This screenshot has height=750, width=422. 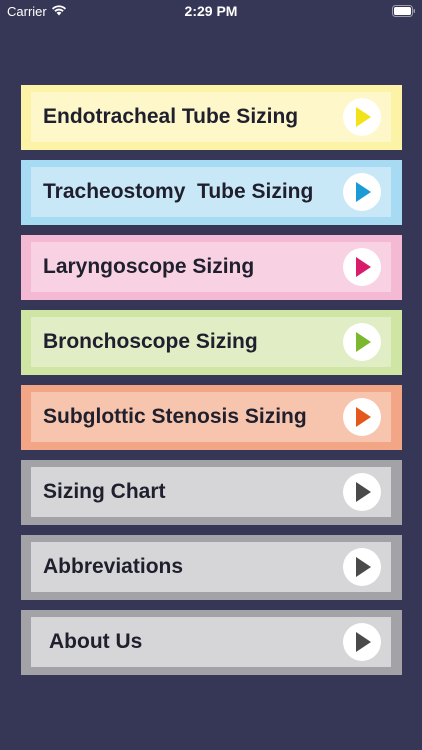 What do you see at coordinates (178, 191) in the screenshot?
I see `menu-item-label: Tracheostomy Tube Sizing` at bounding box center [178, 191].